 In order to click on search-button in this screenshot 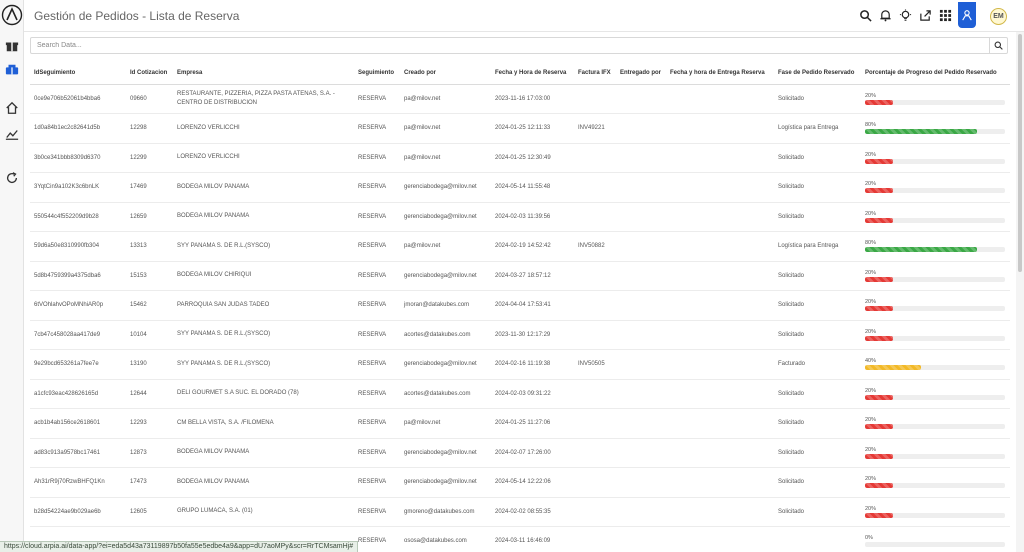, I will do `click(998, 45)`.